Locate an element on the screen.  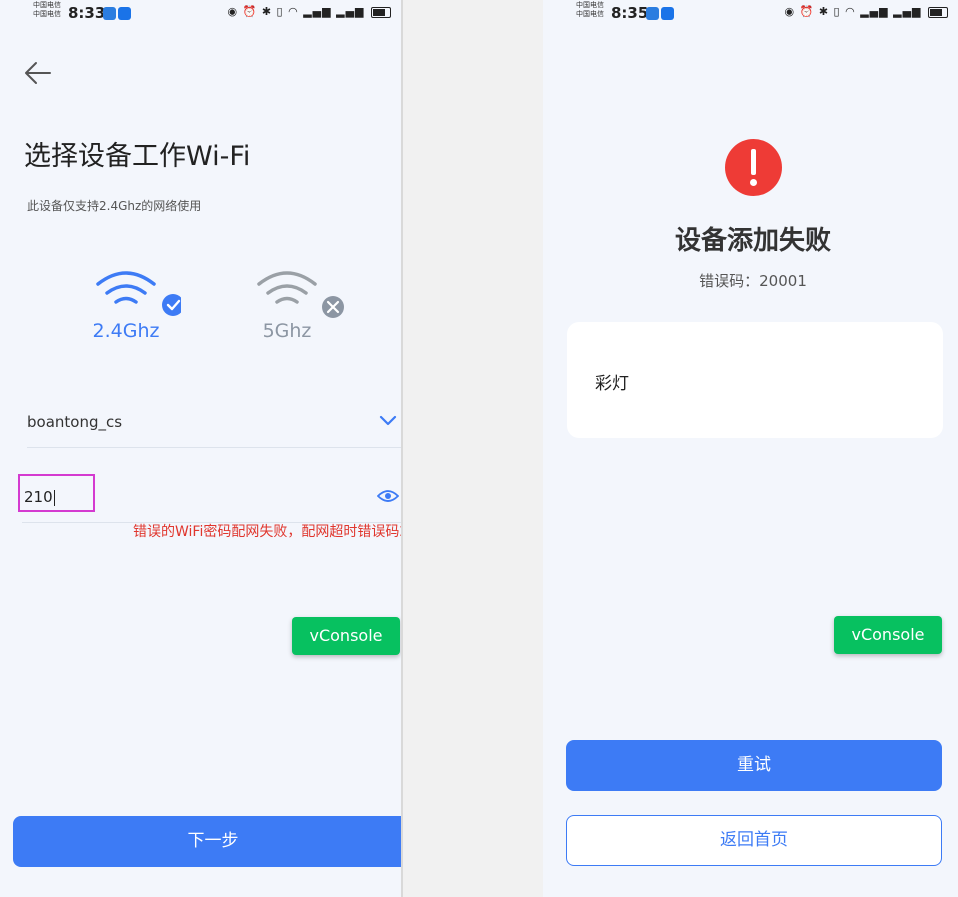
error-alert-icon is located at coordinates (753, 167).